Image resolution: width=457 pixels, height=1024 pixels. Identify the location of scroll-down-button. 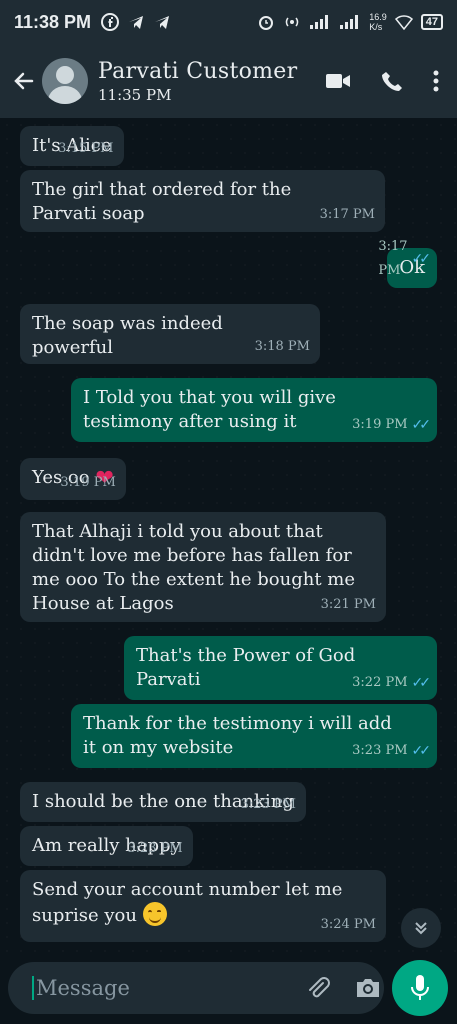
(421, 928).